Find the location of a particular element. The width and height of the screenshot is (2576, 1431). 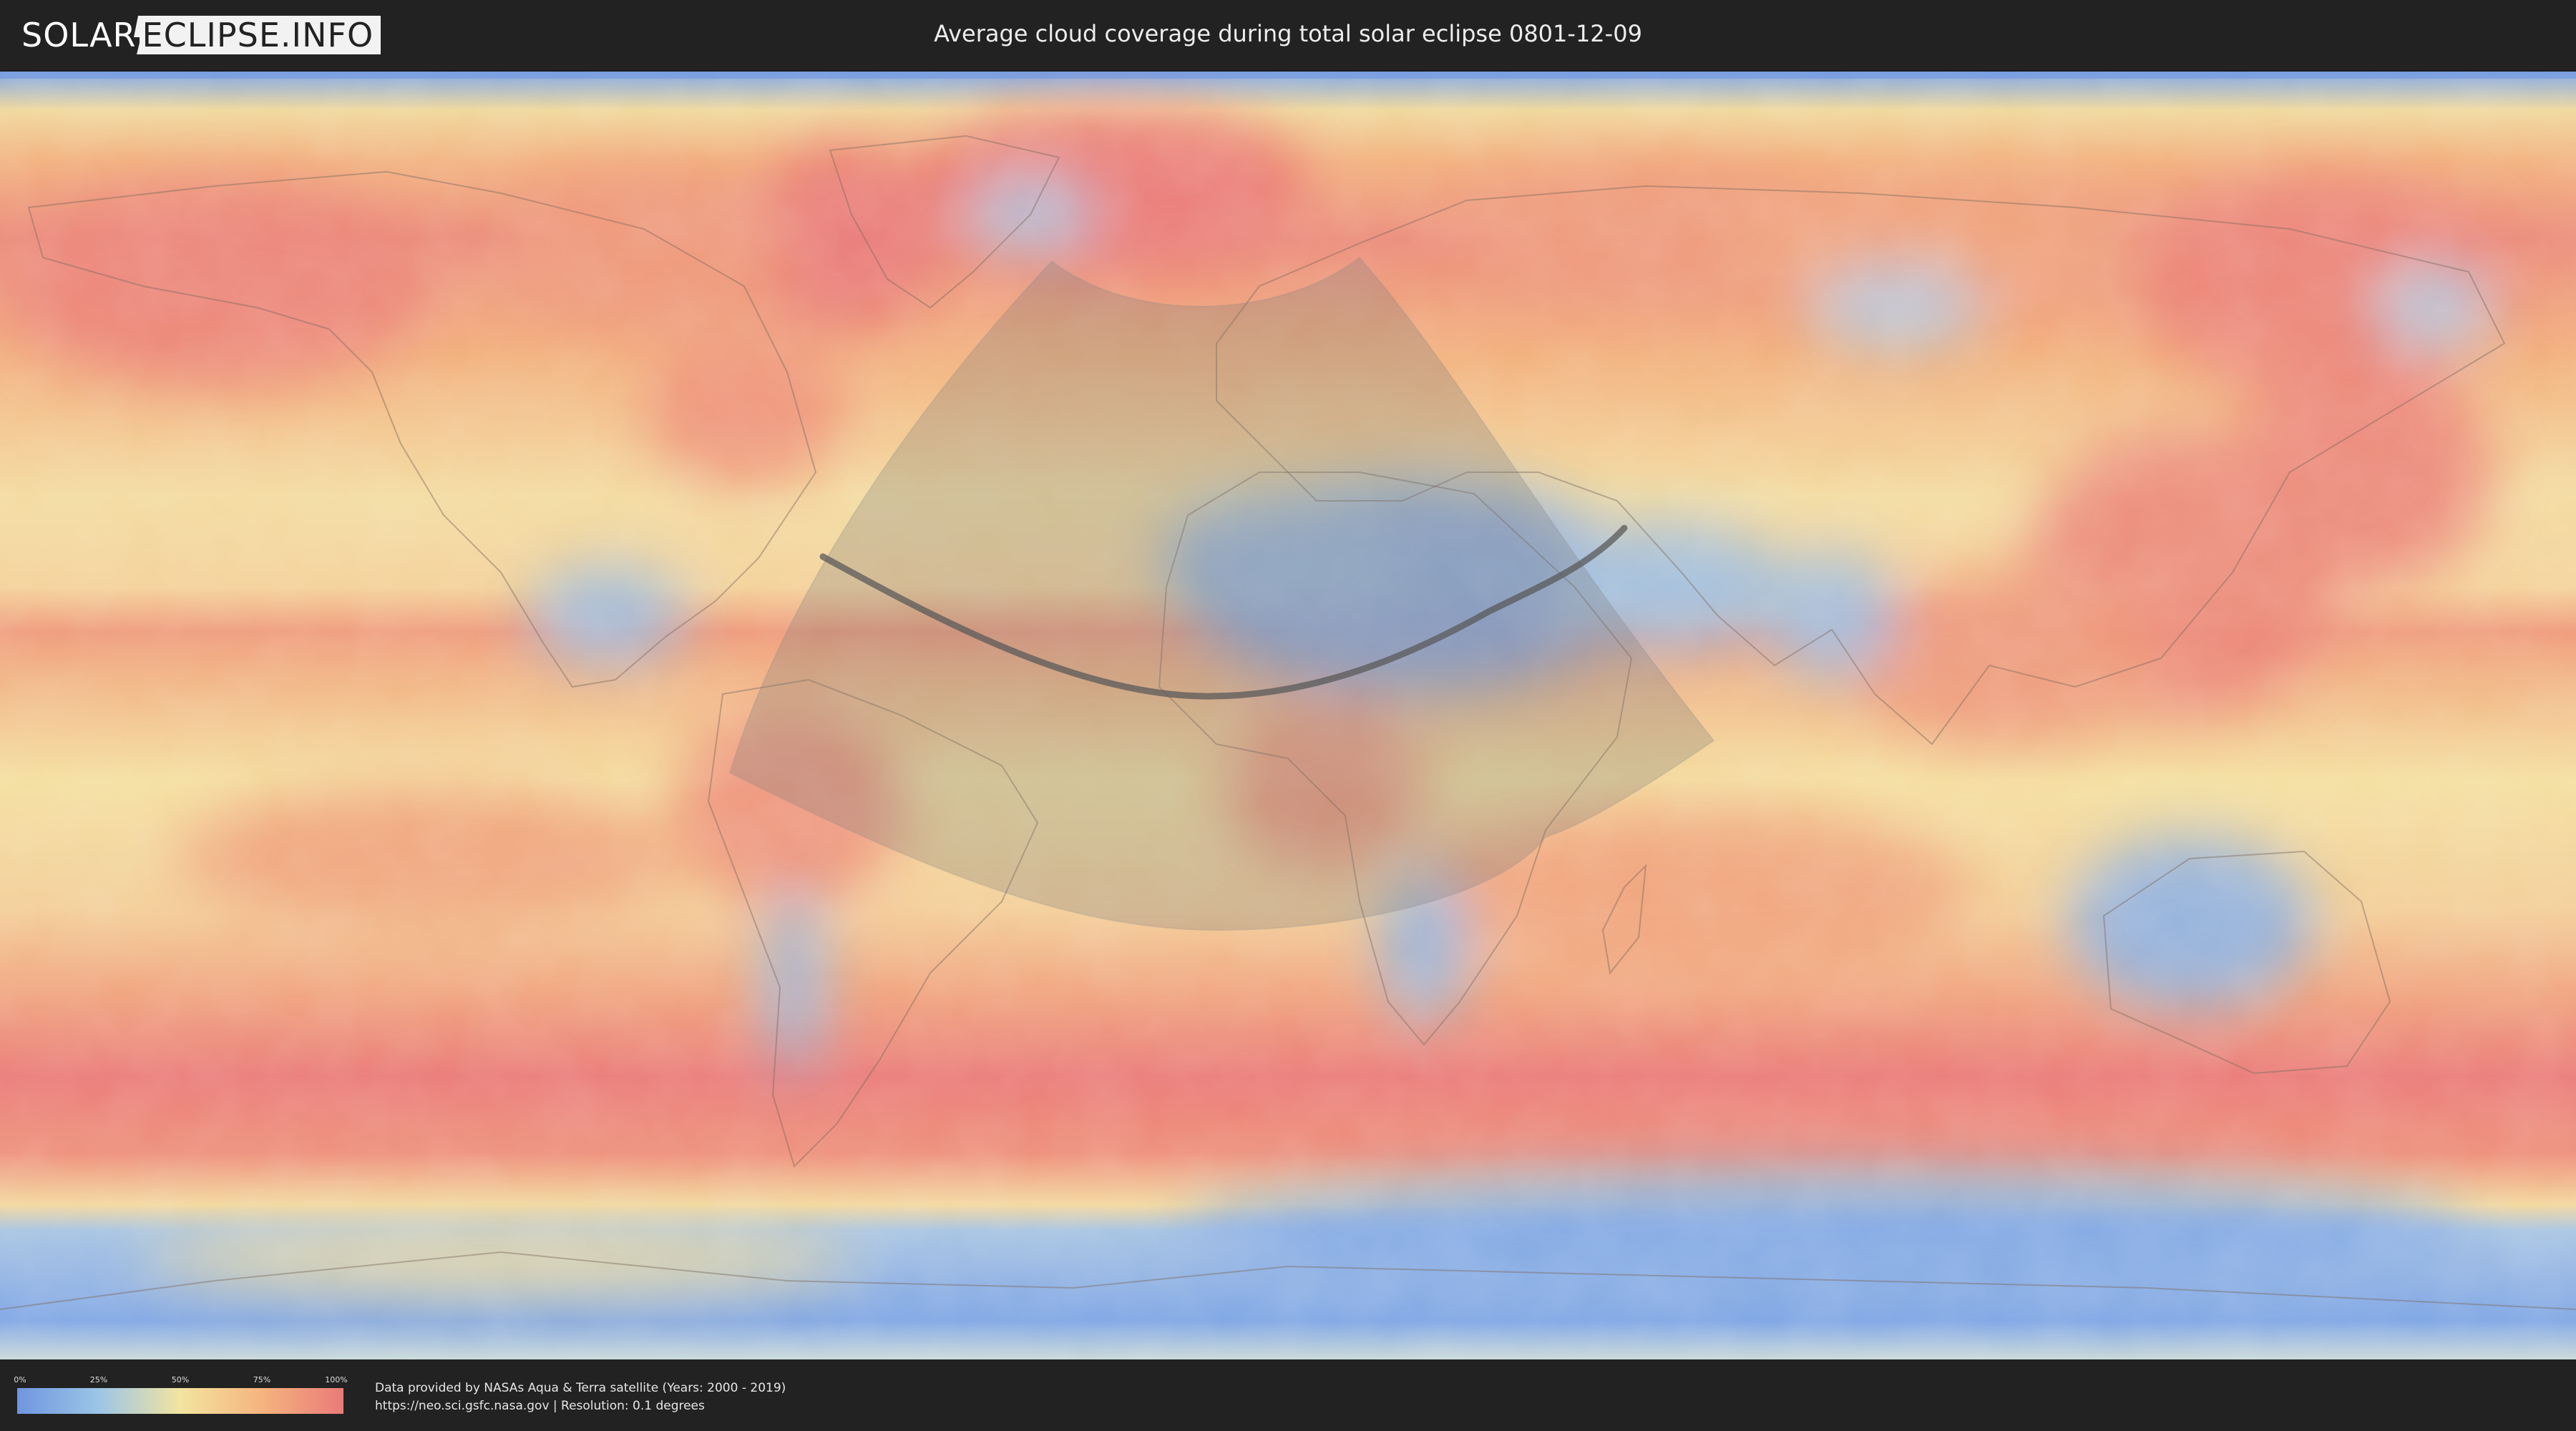

legend-tick-0: 0% is located at coordinates (20, 1379).